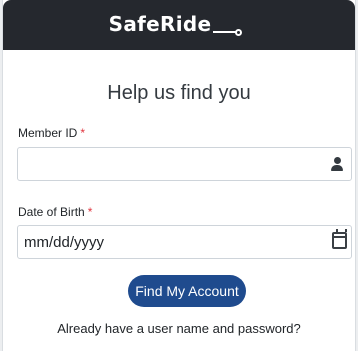 Image resolution: width=358 pixels, height=351 pixels. I want to click on brand-logo: SafeRide, so click(179, 24).